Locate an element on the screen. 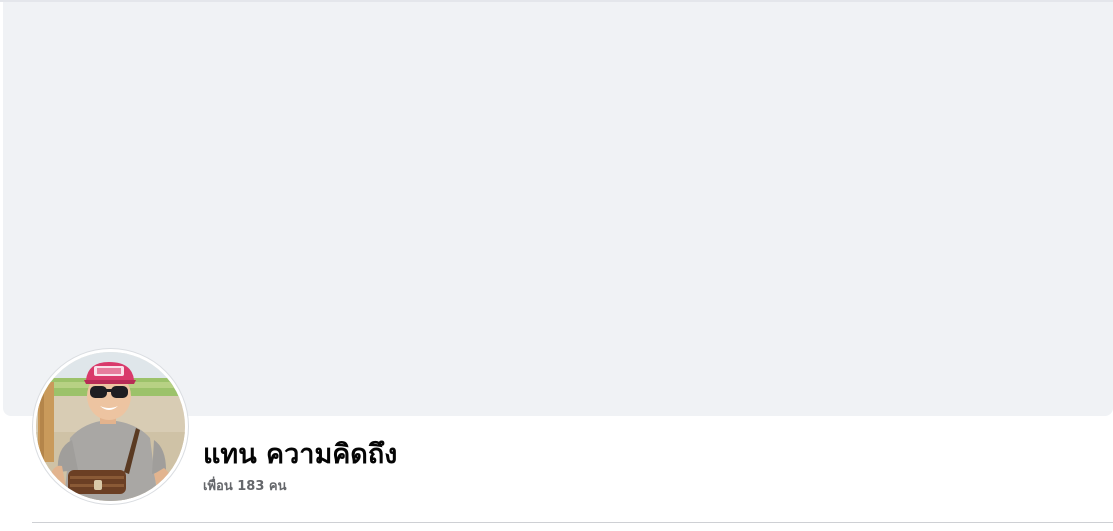 The image size is (1113, 531). profile-photo-image is located at coordinates (110, 426).